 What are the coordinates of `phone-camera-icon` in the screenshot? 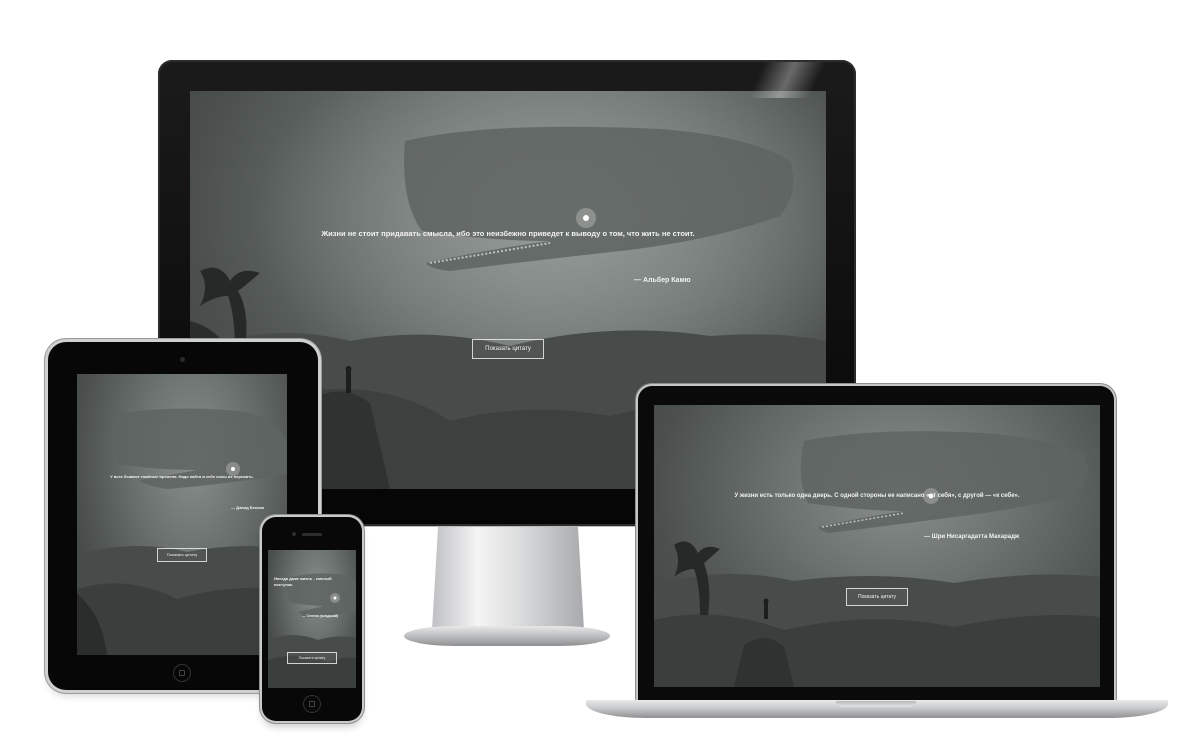 It's located at (294, 534).